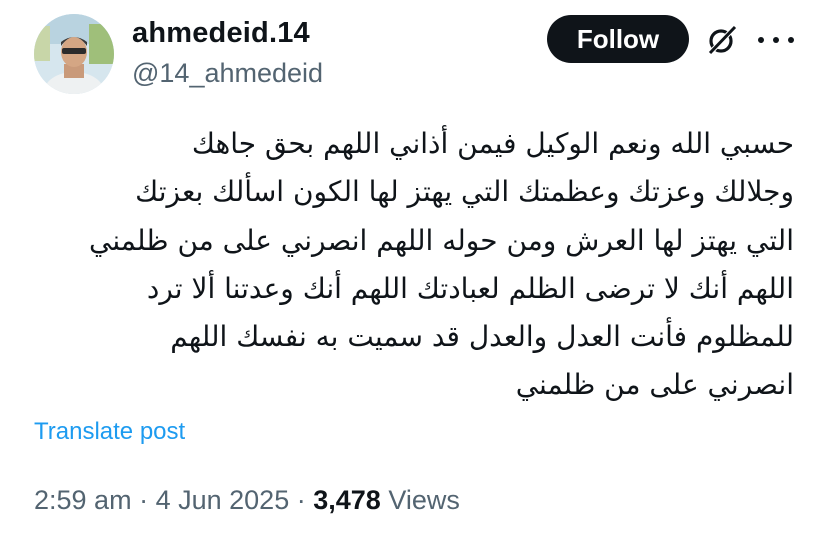 The width and height of the screenshot is (828, 549). Describe the element at coordinates (83, 500) in the screenshot. I see `post-time: 2:59 am` at that location.